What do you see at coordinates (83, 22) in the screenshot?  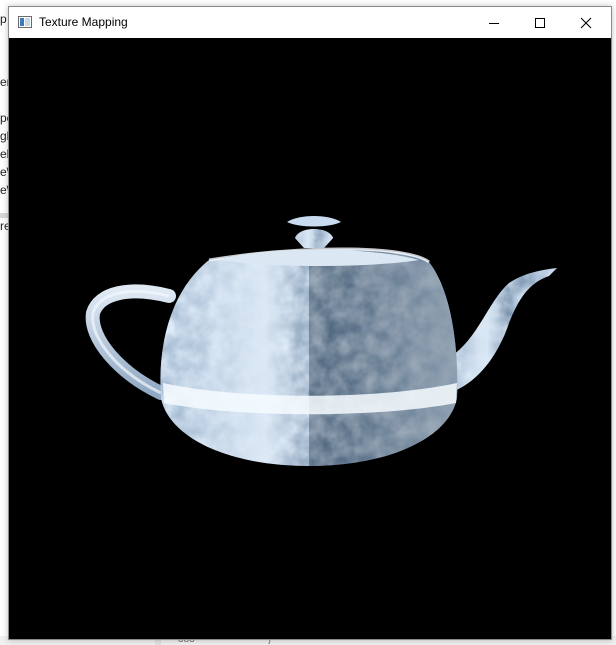 I see `window-title: Texture Mapping` at bounding box center [83, 22].